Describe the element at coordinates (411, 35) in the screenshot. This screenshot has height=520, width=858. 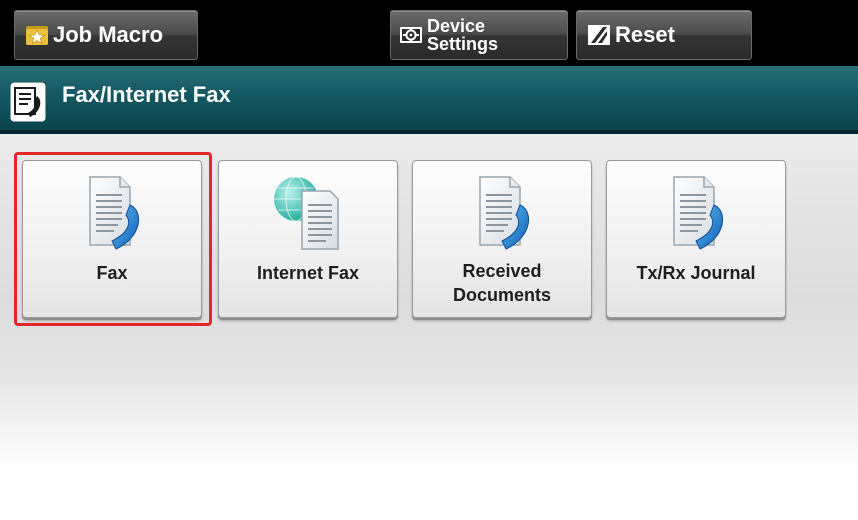
I see `device-settings-icon` at that location.